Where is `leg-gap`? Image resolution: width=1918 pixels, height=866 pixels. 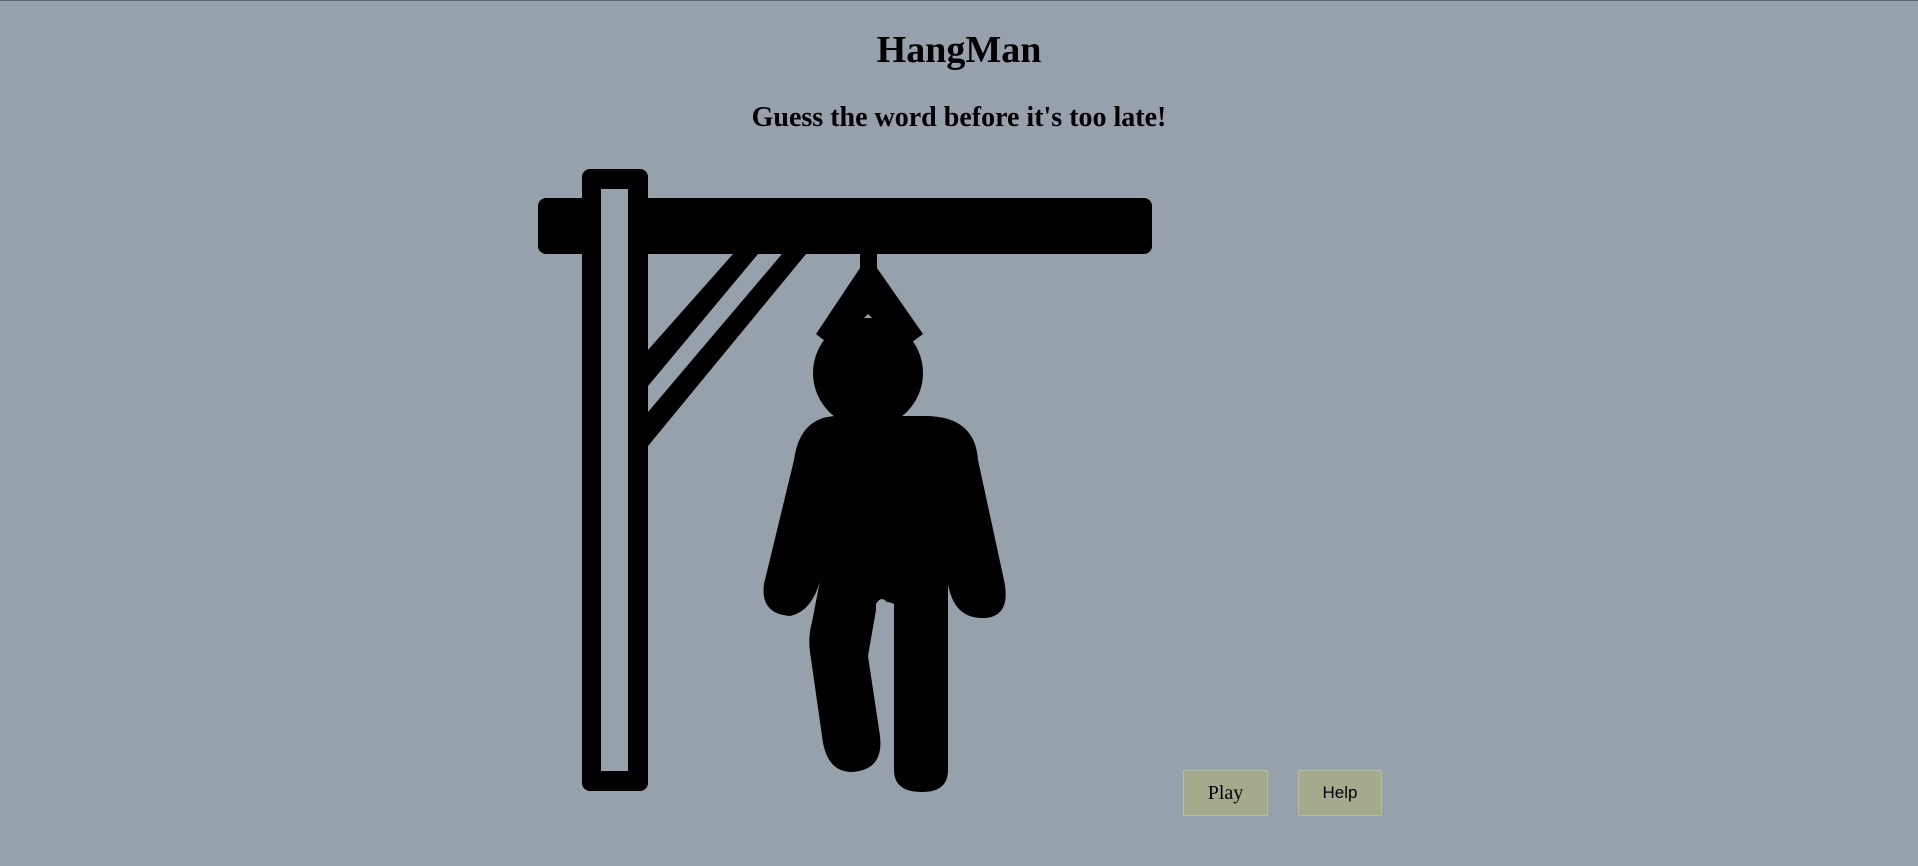 leg-gap is located at coordinates (882, 619).